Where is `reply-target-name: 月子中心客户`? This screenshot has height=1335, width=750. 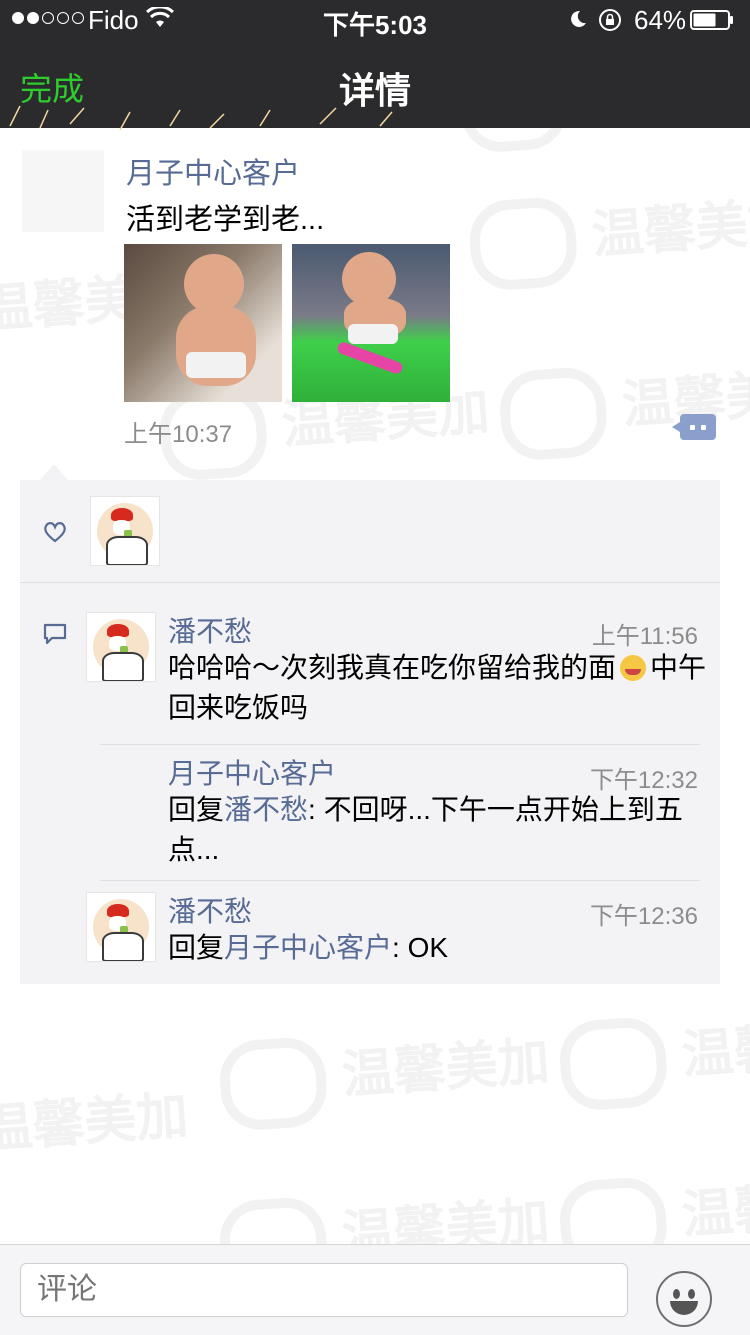
reply-target-name: 月子中心客户 is located at coordinates (308, 947).